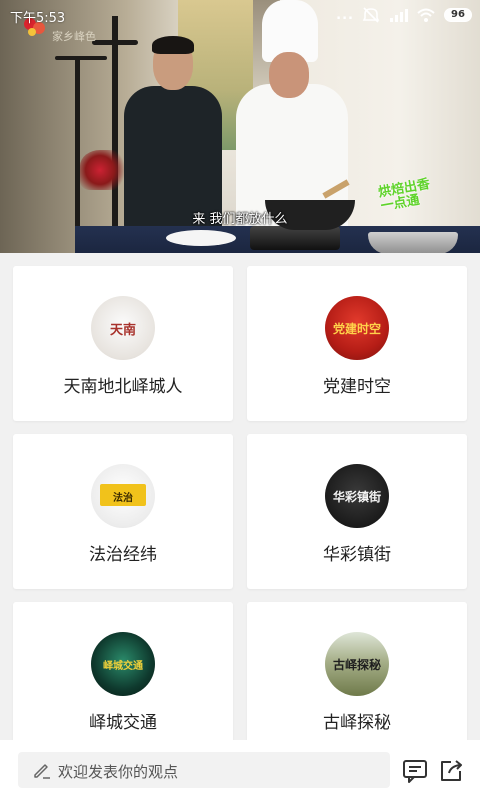  I want to click on pencil-icon, so click(42, 771).